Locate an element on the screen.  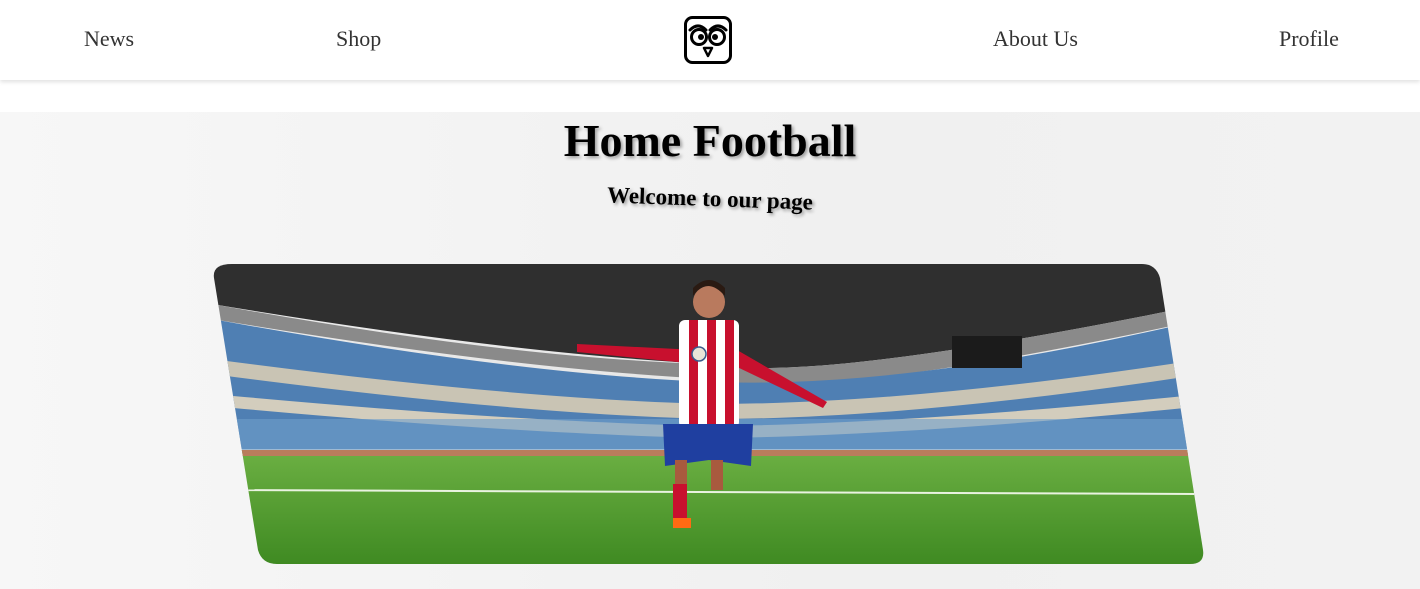
navbar: News Shop About Us Profile is located at coordinates (710, 40).